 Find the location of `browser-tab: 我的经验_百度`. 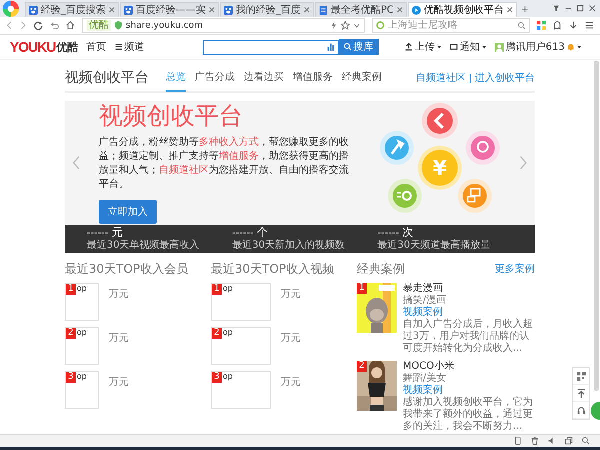

browser-tab: 我的经验_百度 is located at coordinates (267, 9).